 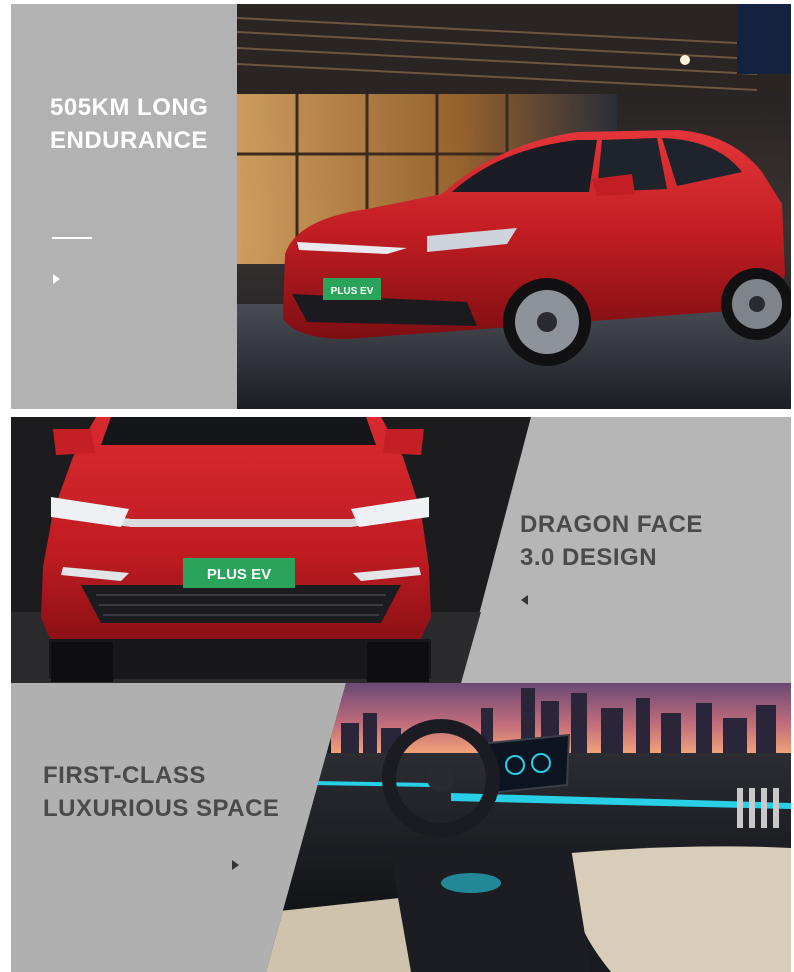 I want to click on luxurious-space-title-line2: LUXURIOUS SPACE, so click(x=161, y=808).